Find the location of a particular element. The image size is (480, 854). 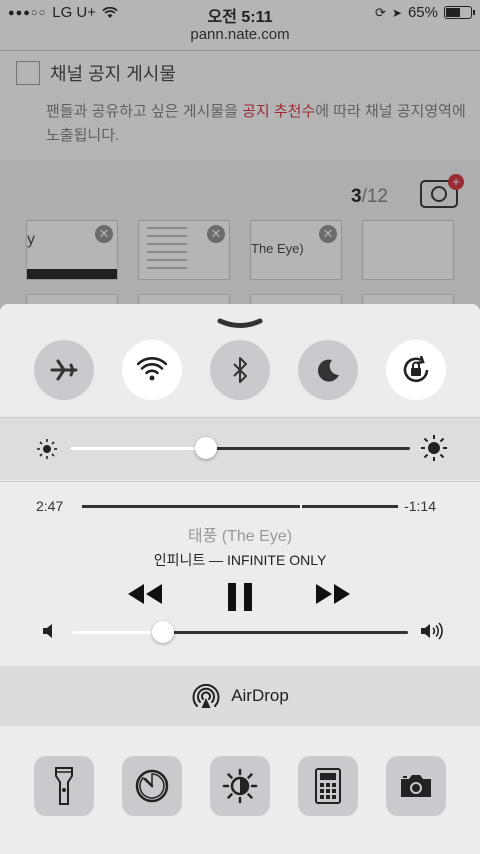

night-shift-icon is located at coordinates (240, 786).